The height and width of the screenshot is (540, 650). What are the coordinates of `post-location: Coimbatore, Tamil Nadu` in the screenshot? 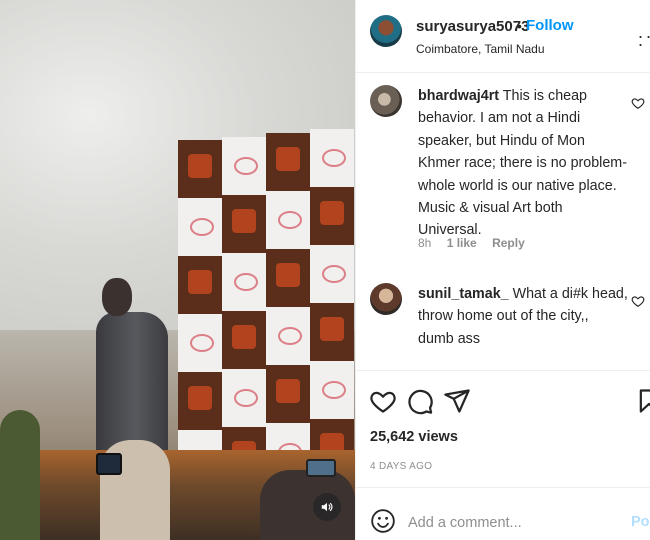 It's located at (480, 49).